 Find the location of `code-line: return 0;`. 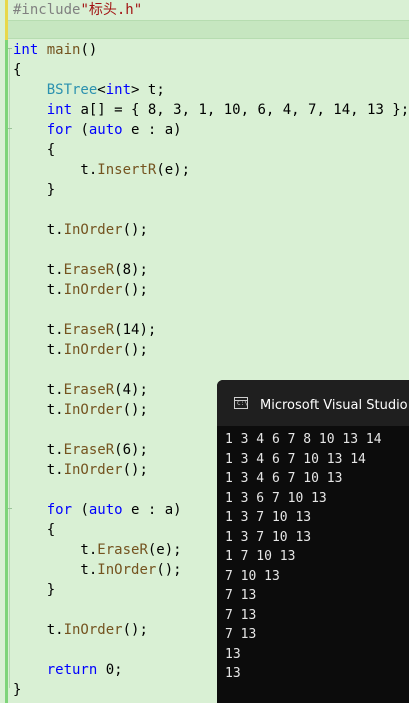

code-line: return 0; is located at coordinates (68, 670).